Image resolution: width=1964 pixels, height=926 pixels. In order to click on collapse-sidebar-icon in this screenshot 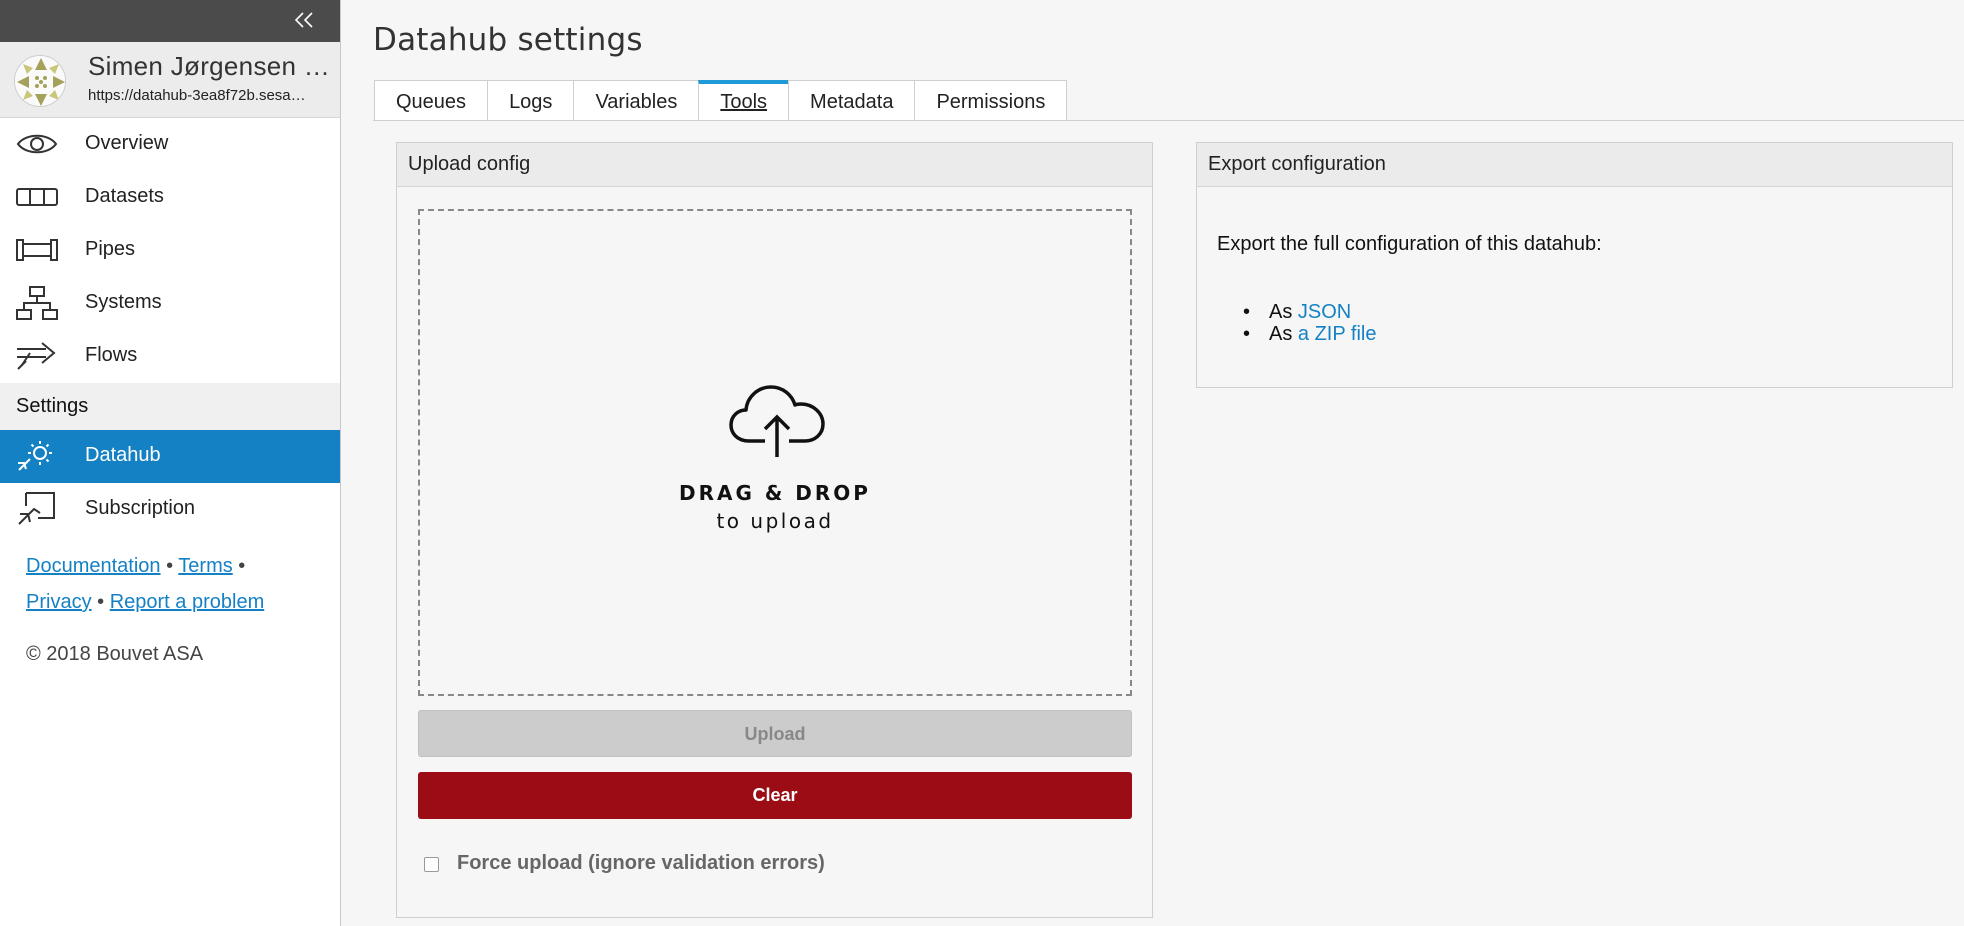, I will do `click(304, 20)`.